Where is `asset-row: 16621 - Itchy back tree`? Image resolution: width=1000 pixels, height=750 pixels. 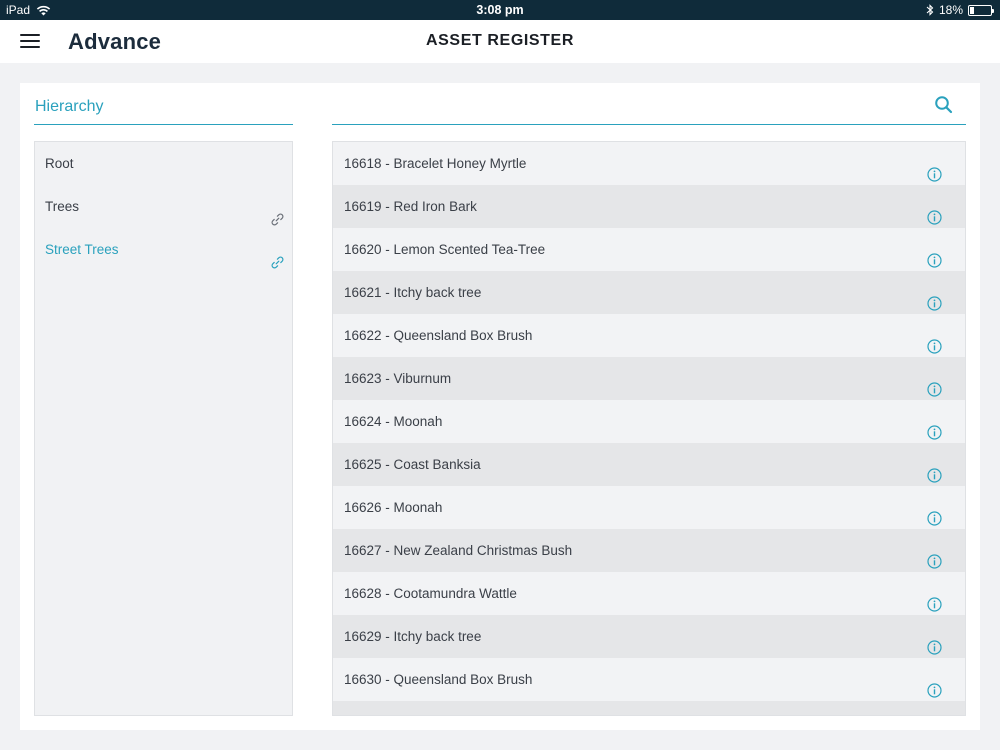
asset-row: 16621 - Itchy back tree is located at coordinates (649, 292).